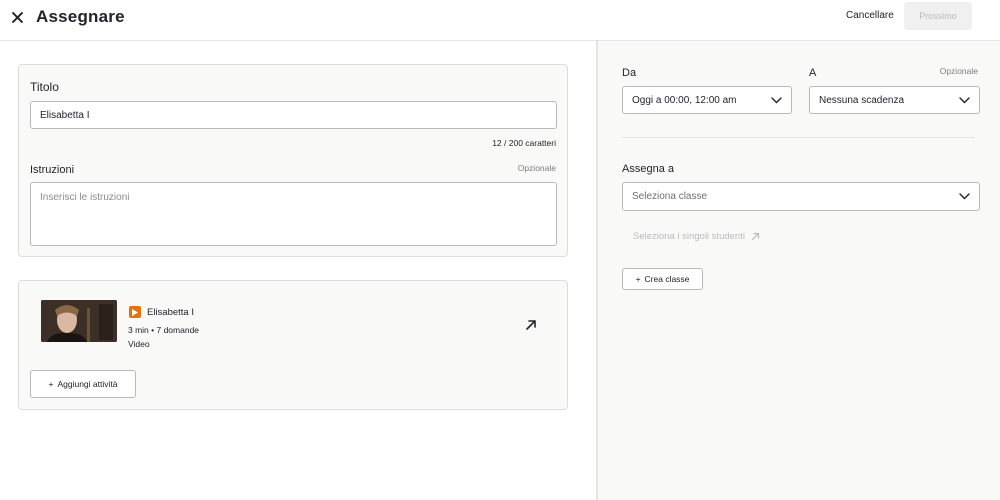 The height and width of the screenshot is (500, 1000). I want to click on add-activity-button: + Aggiungi attività, so click(83, 384).